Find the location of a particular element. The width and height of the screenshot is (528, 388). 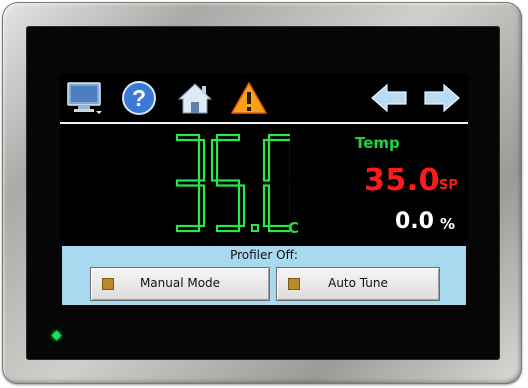

auto-tune-label: Auto Tune is located at coordinates (358, 283).